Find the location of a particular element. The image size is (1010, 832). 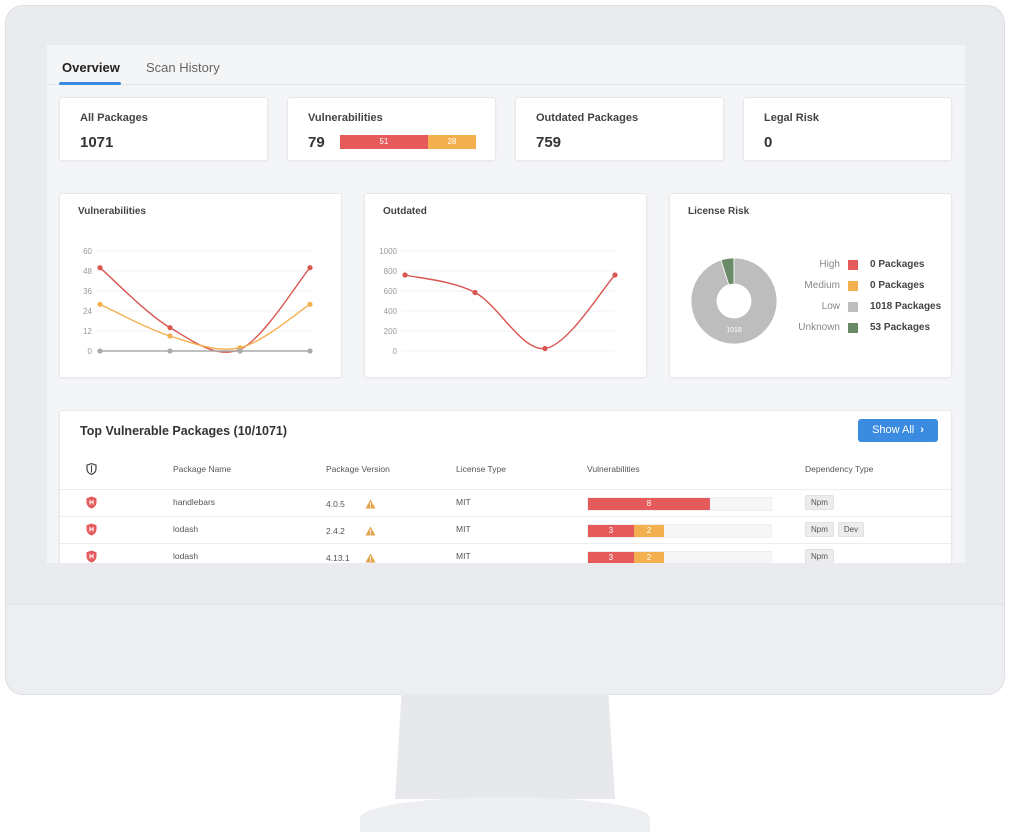

show-all-button: Show All › is located at coordinates (898, 430).